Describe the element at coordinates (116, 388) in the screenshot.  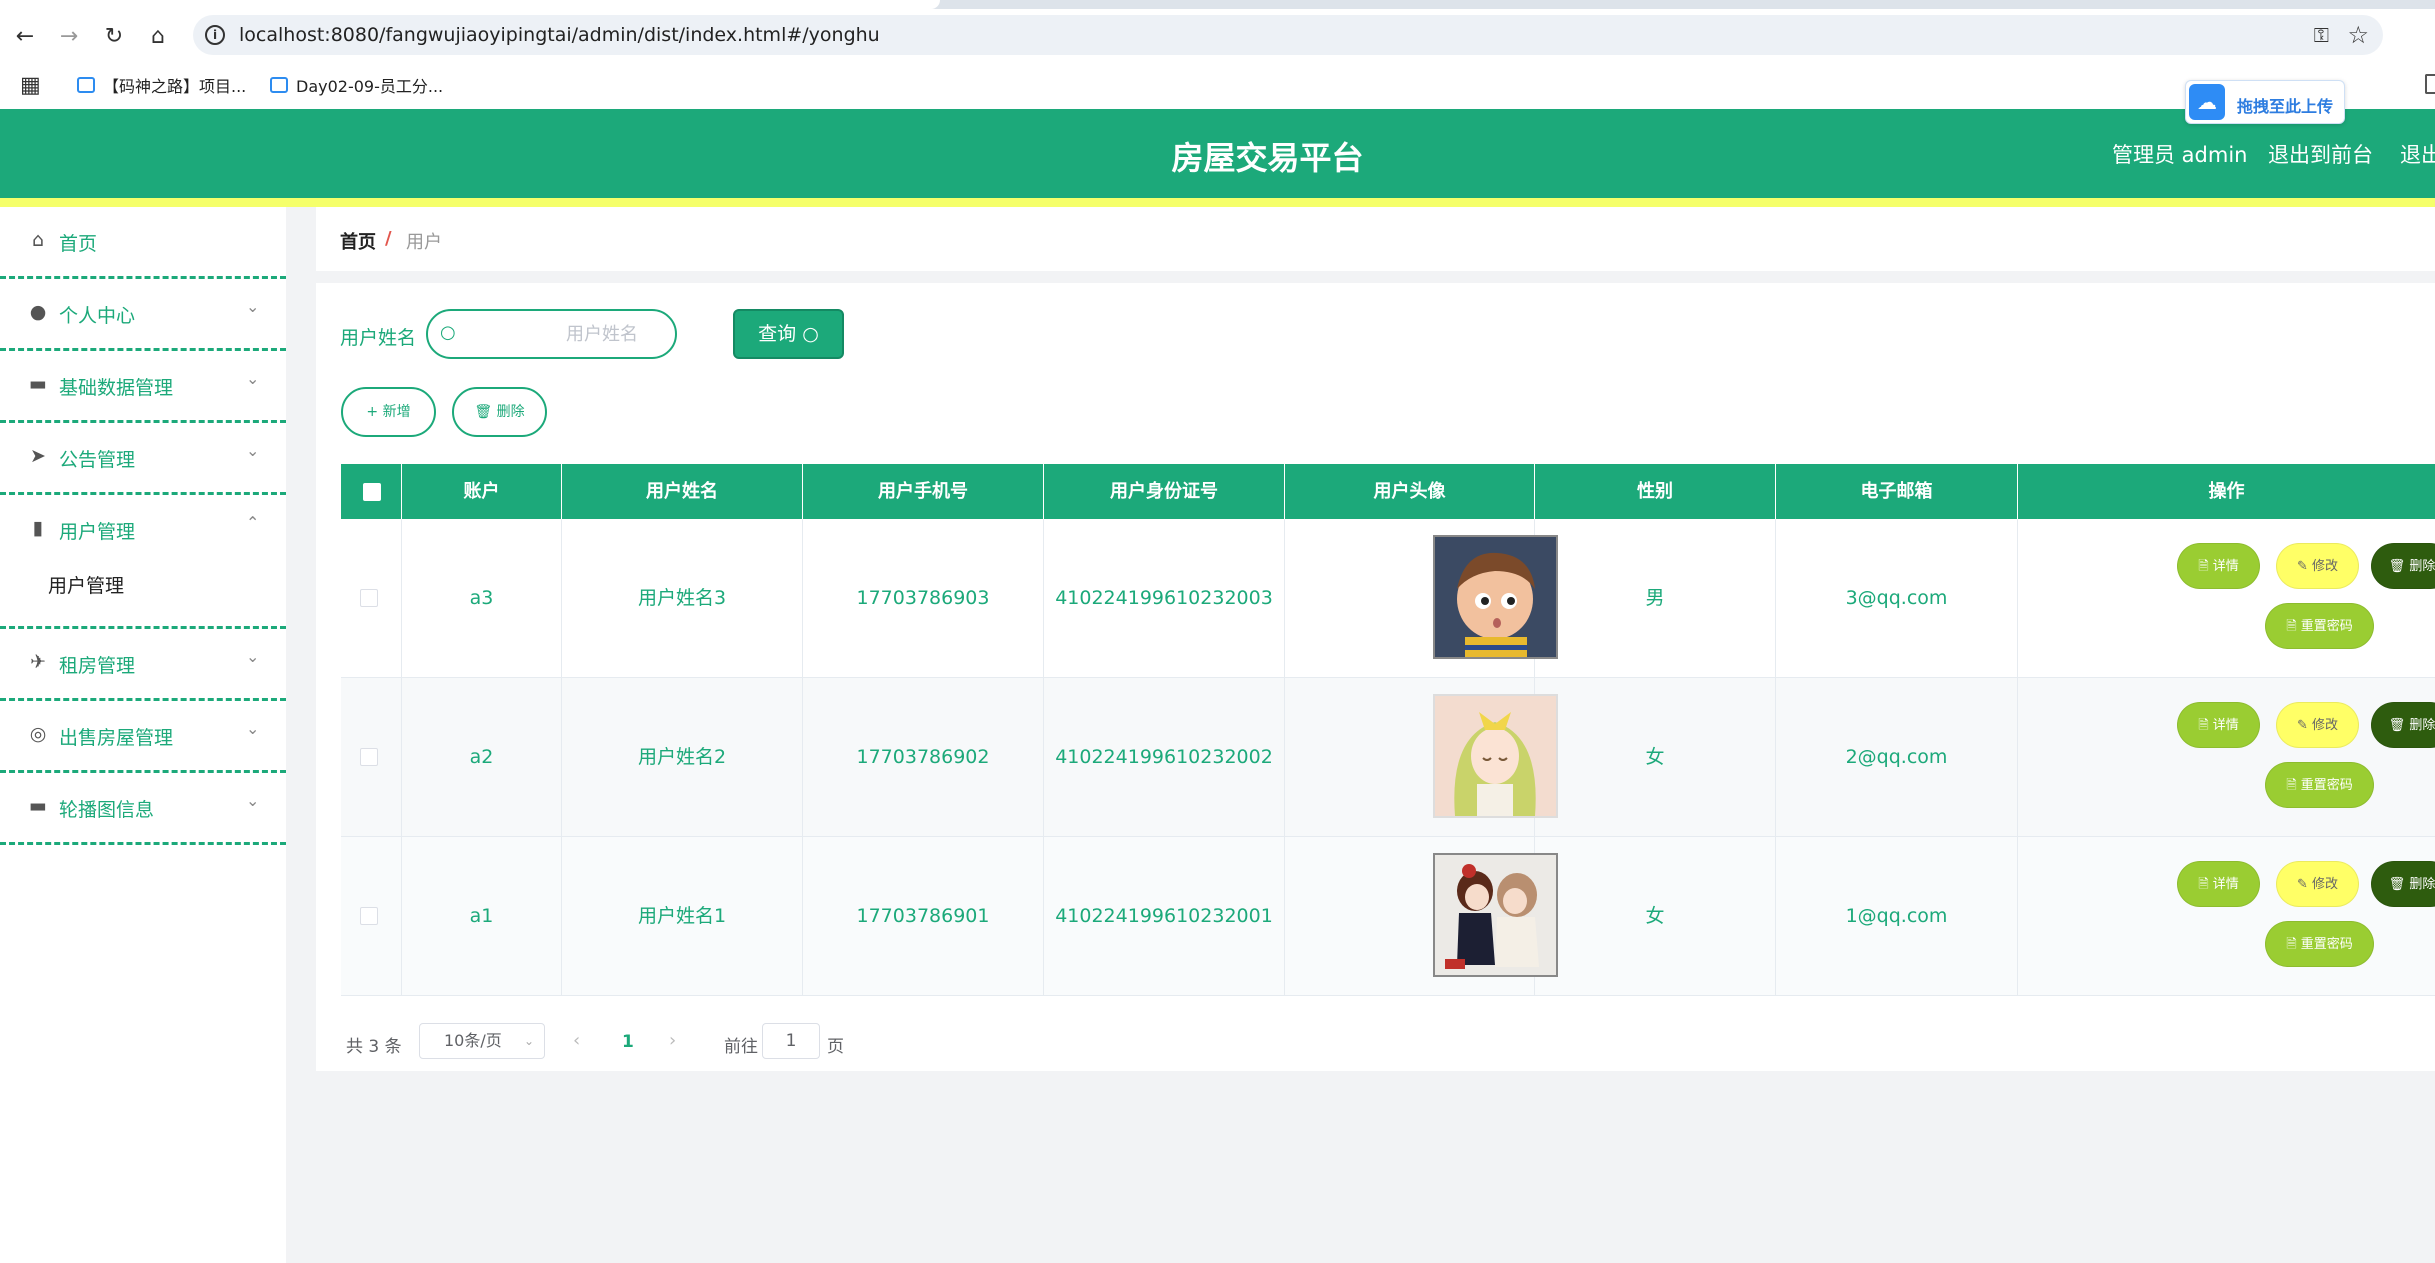
I see `sidebar-item-label: 基础数据管理` at that location.